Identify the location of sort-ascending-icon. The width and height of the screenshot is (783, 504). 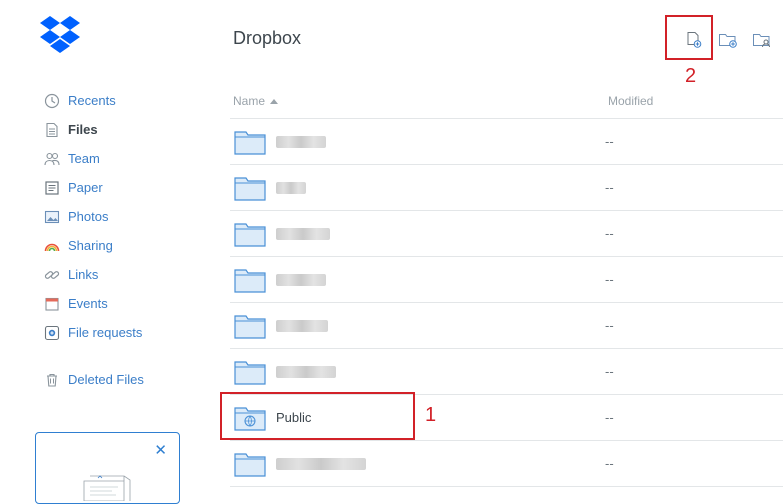
(274, 101).